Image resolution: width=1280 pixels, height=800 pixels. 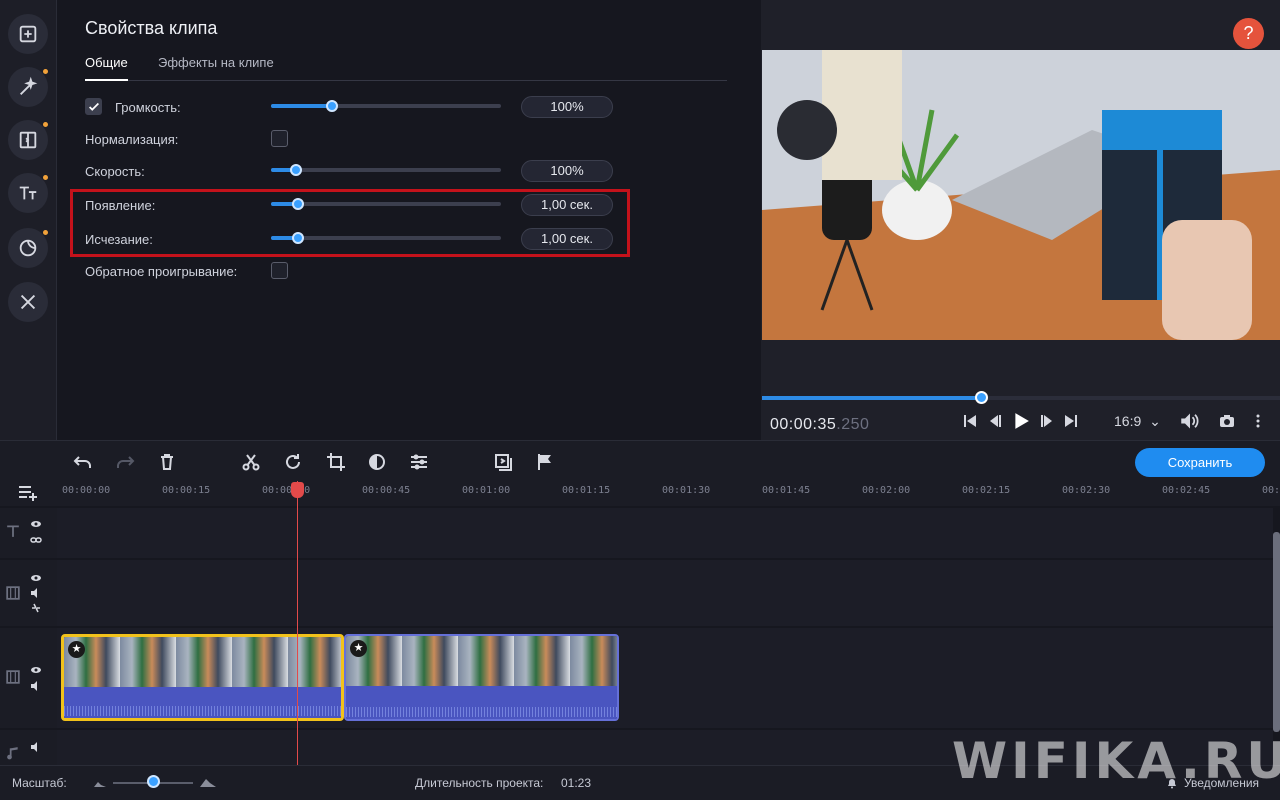 What do you see at coordinates (576, 783) in the screenshot?
I see `duration-value: 01:23` at bounding box center [576, 783].